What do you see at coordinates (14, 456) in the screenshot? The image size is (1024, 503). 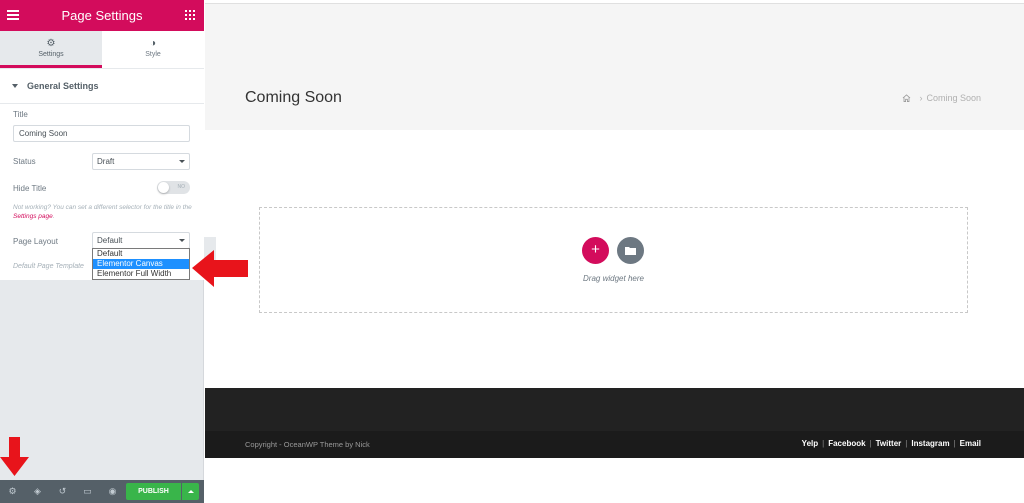 I see `annotation-arrow-down-icon` at bounding box center [14, 456].